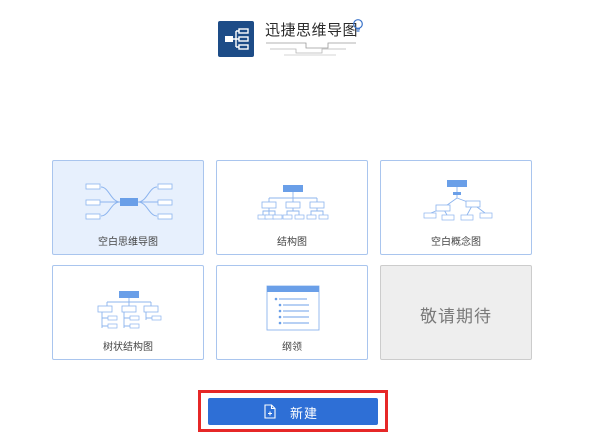  What do you see at coordinates (456, 242) in the screenshot?
I see `template-card-label: 空白概念图` at bounding box center [456, 242].